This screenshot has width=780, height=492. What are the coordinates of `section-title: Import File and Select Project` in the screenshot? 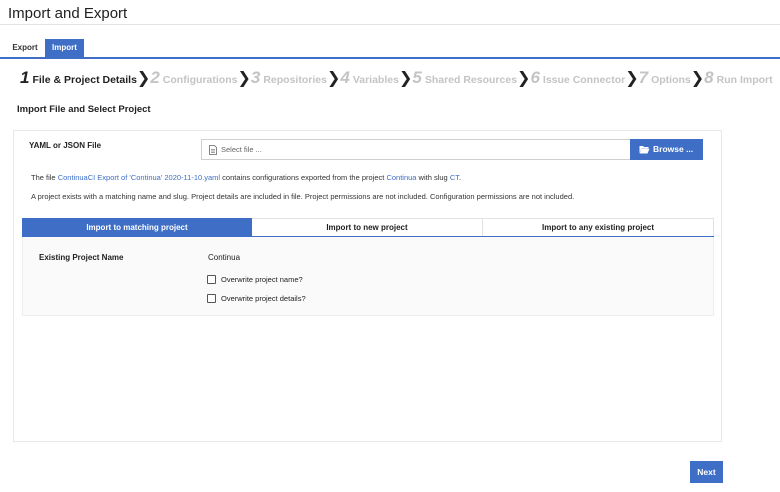 It's located at (84, 109).